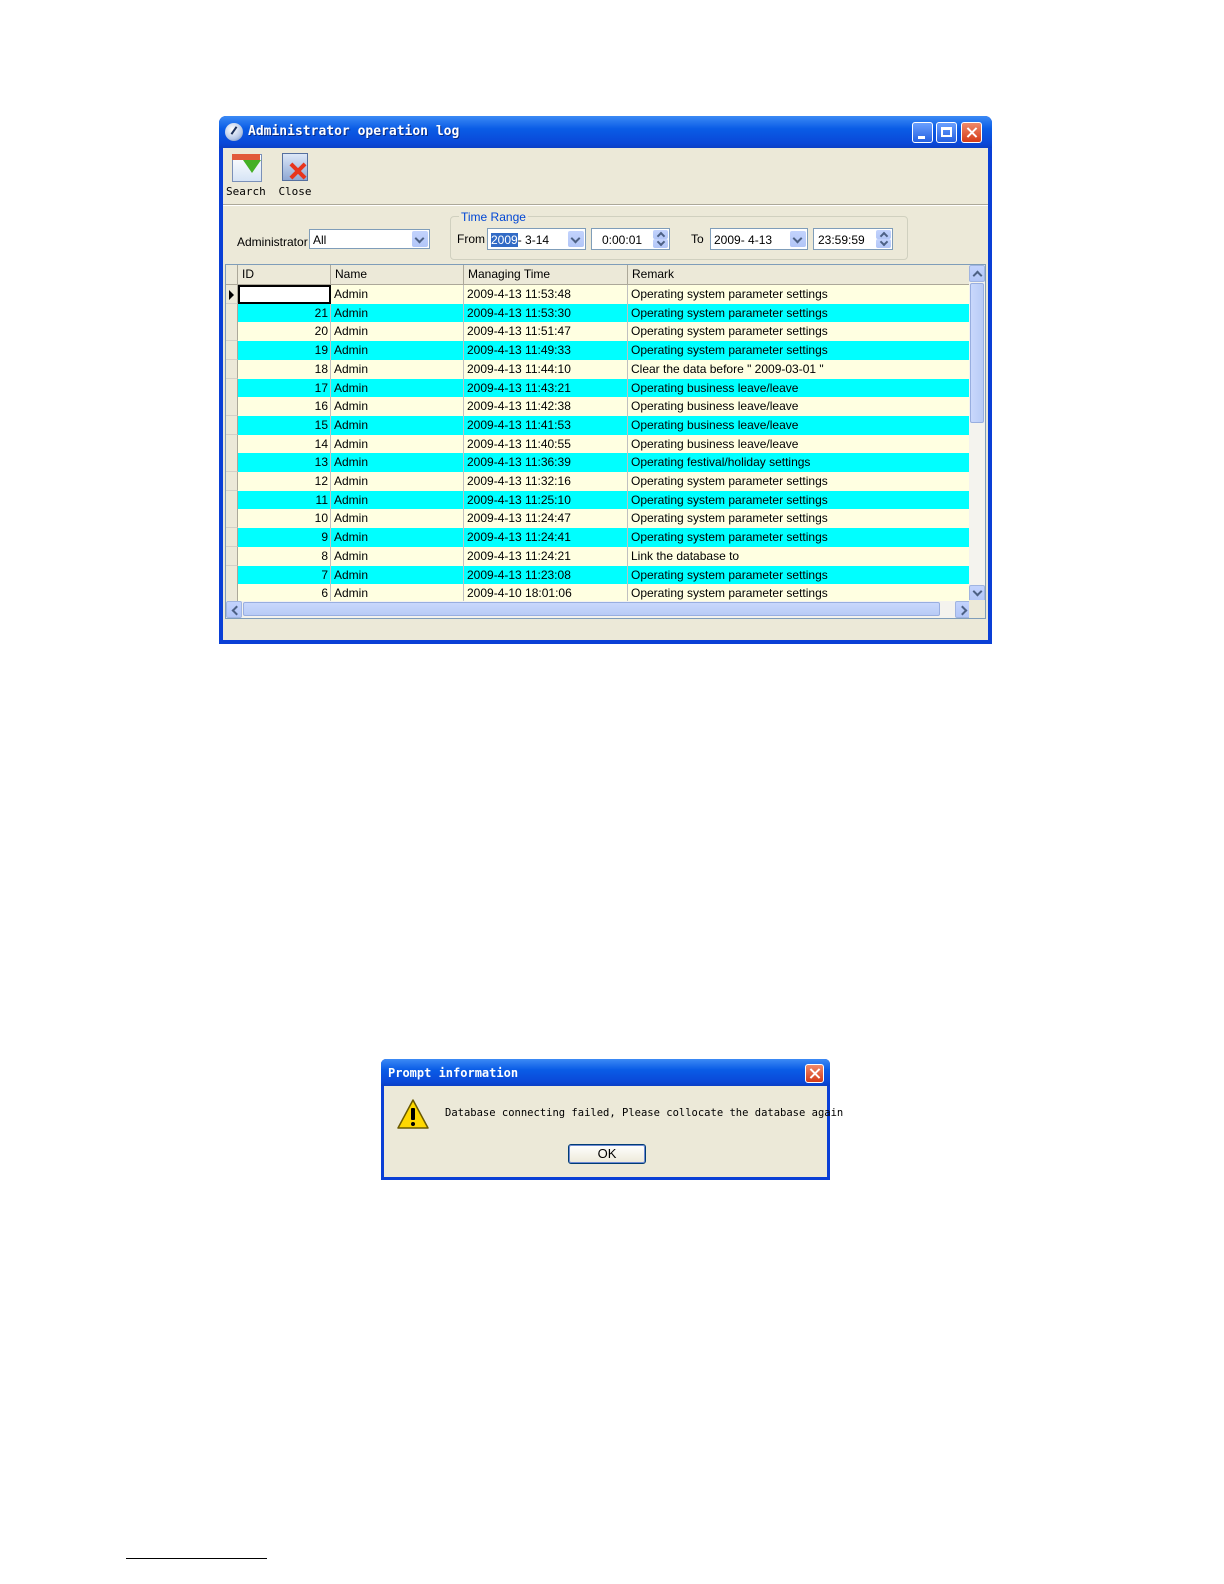 This screenshot has width=1224, height=1584. I want to click on time-cell: 2009-4-13 11:36:39, so click(546, 463).